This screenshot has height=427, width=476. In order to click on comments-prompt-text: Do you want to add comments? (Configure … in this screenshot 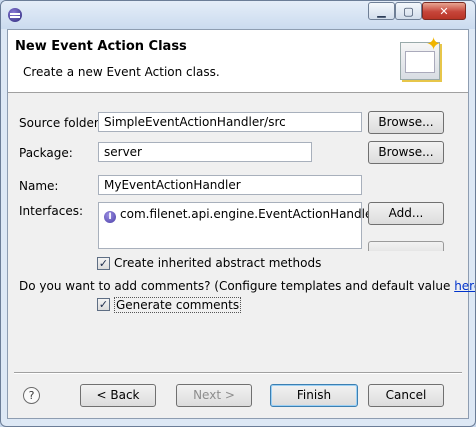, I will do `click(237, 286)`.